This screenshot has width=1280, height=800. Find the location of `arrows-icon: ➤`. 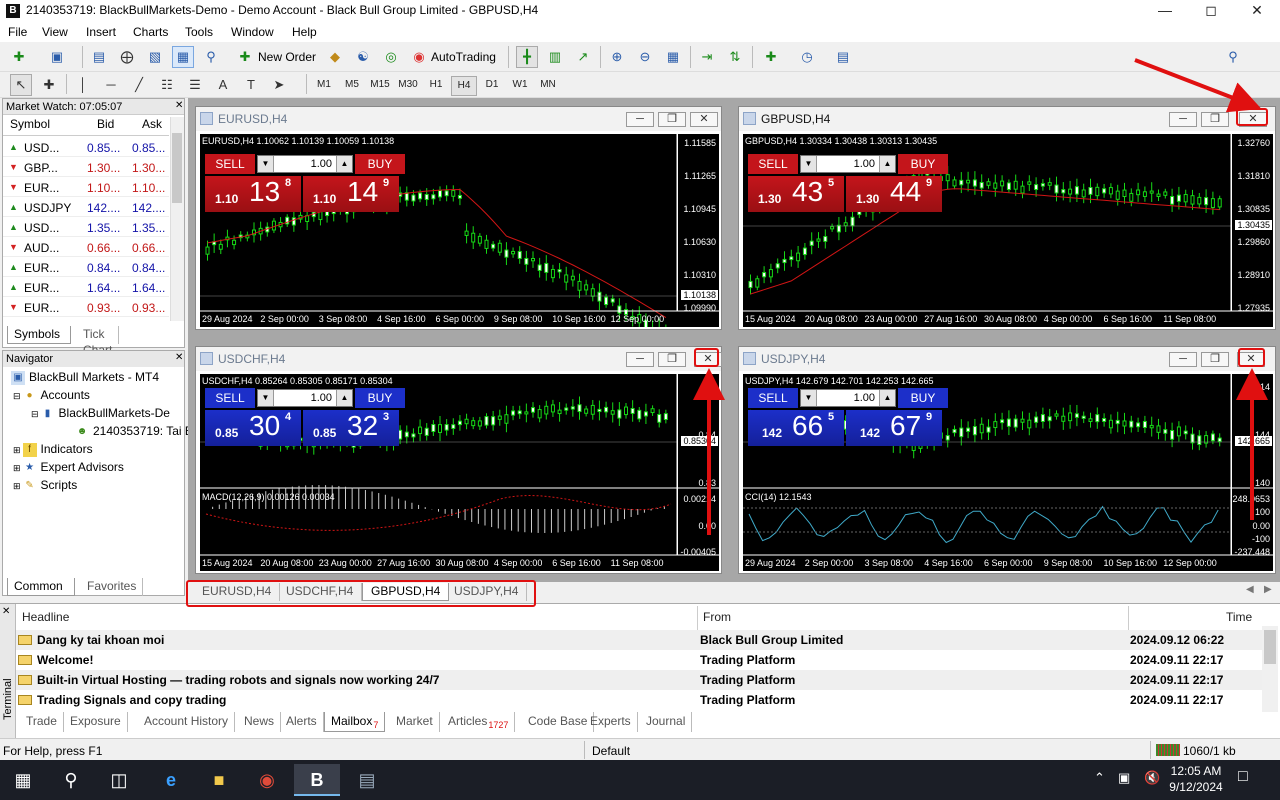

arrows-icon: ➤ is located at coordinates (279, 85).